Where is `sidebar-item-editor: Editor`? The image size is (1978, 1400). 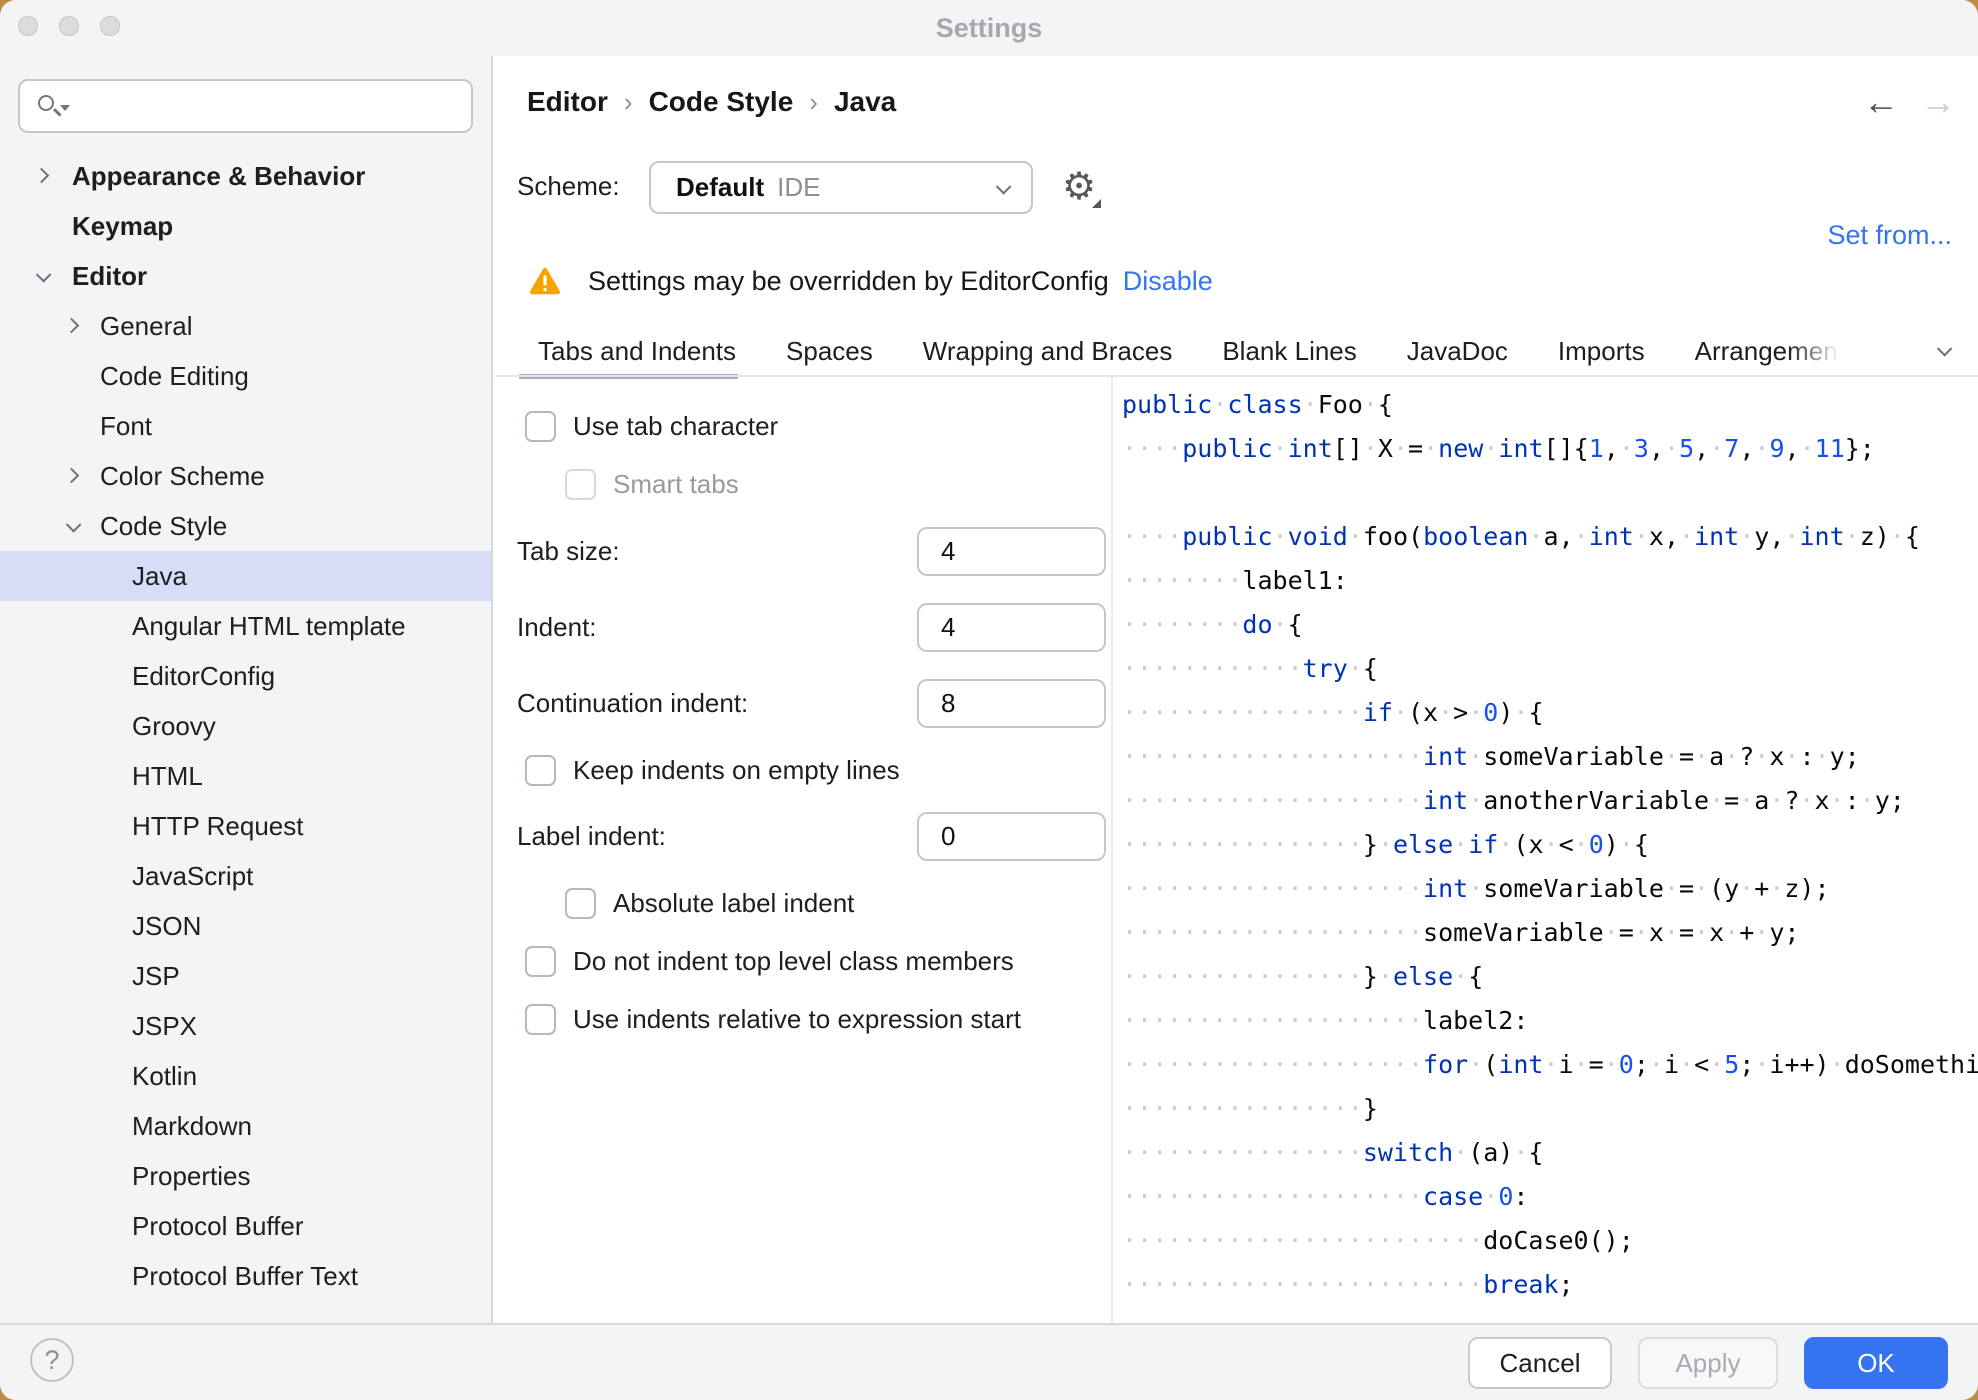 sidebar-item-editor: Editor is located at coordinates (245, 276).